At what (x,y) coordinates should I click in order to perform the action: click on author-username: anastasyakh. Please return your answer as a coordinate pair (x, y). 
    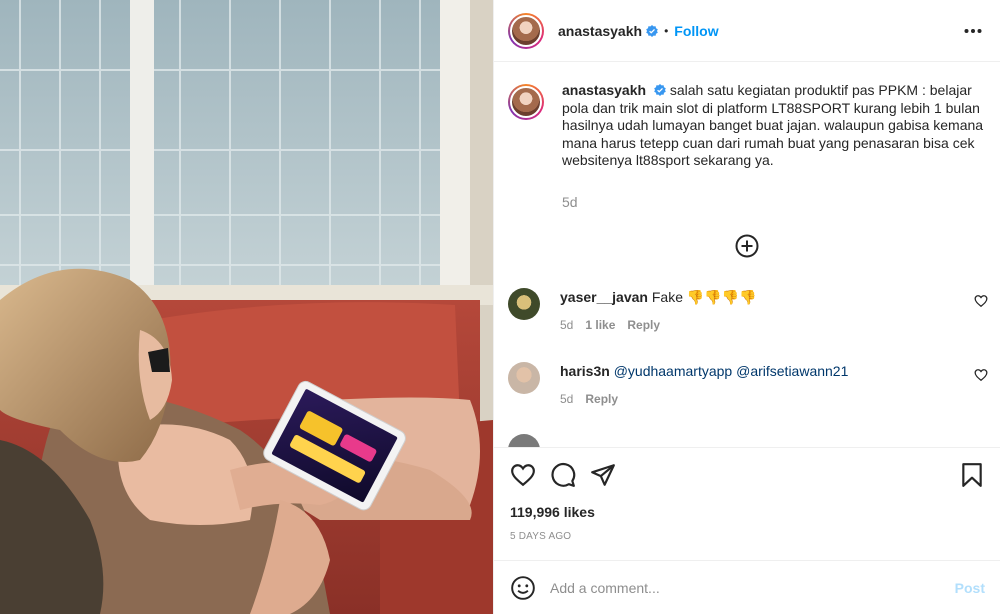
    Looking at the image, I should click on (600, 31).